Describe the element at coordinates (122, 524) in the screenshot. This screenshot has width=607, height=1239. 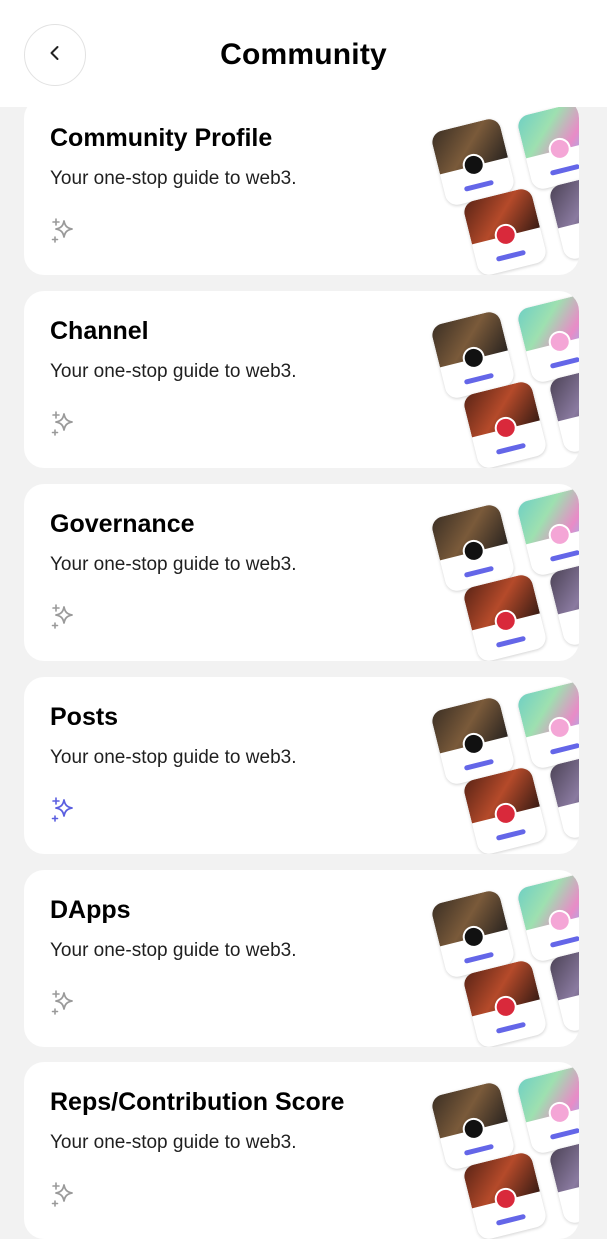
I see `card-title: Governance` at that location.